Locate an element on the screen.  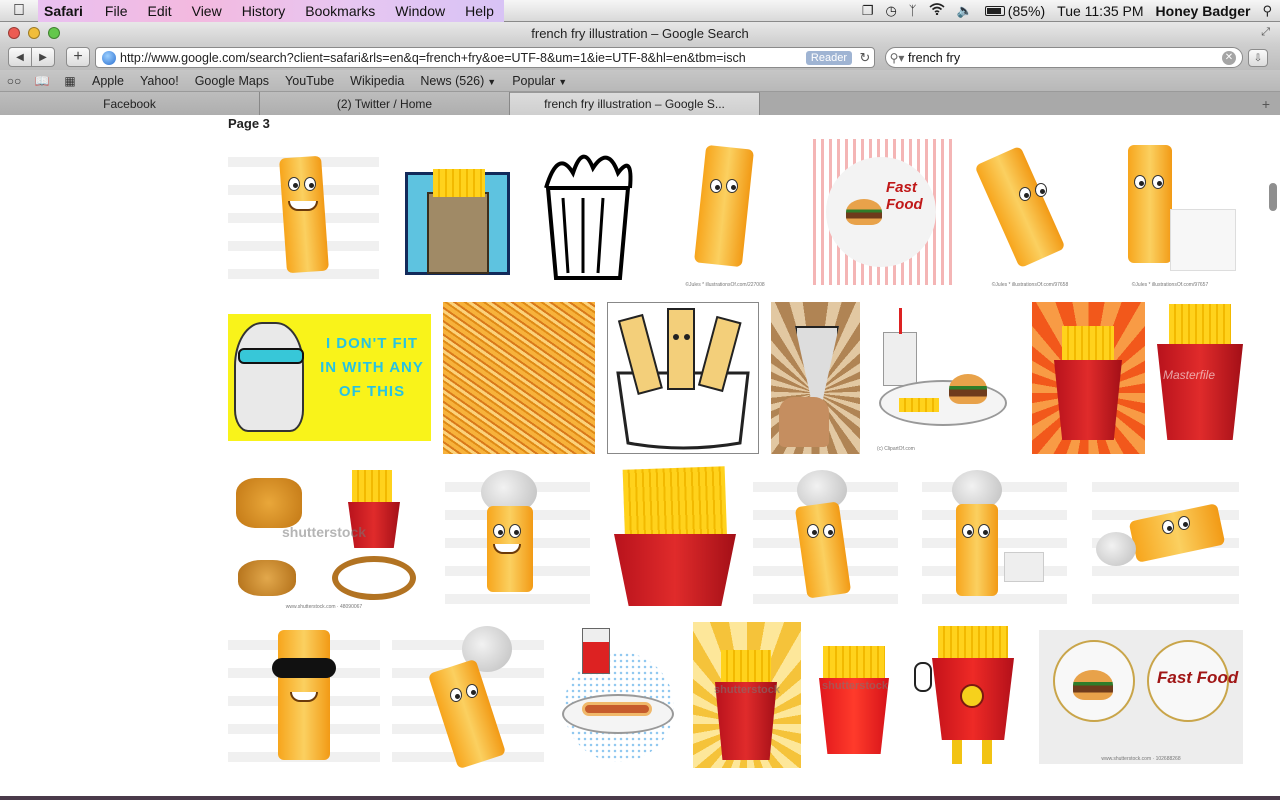
menu-help: Help is located at coordinates (479, 11).